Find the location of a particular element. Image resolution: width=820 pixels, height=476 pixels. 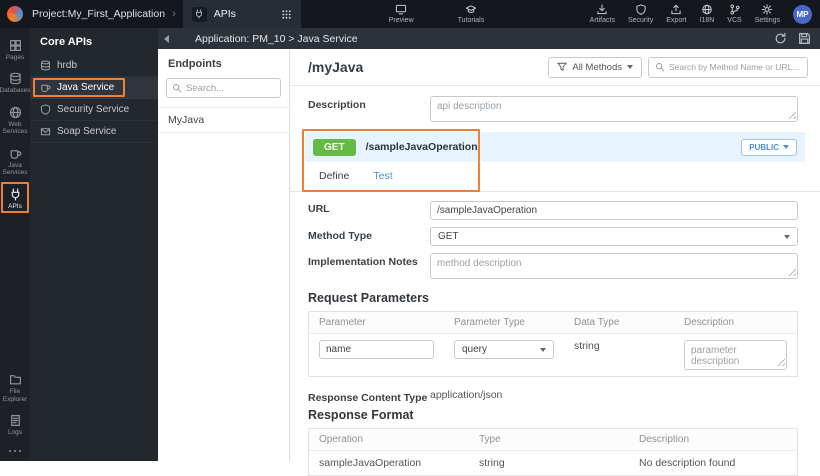

endpoints-search is located at coordinates (223, 88).